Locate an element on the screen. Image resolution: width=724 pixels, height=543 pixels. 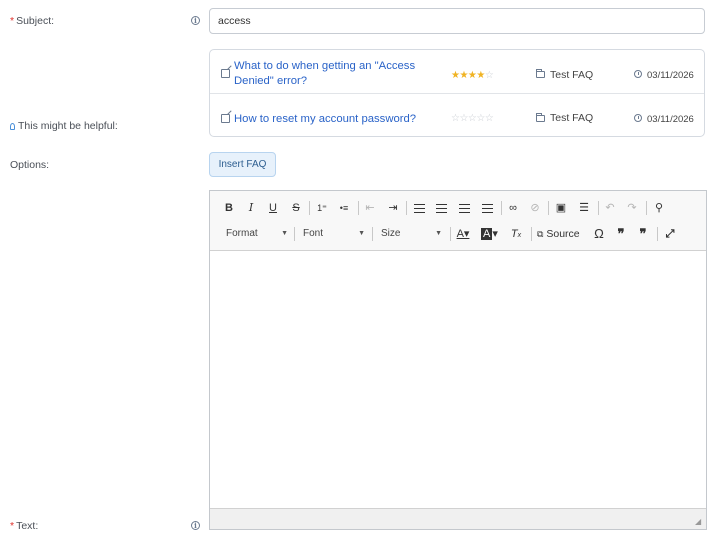
source-button: ⧉ Source is located at coordinates (558, 234).